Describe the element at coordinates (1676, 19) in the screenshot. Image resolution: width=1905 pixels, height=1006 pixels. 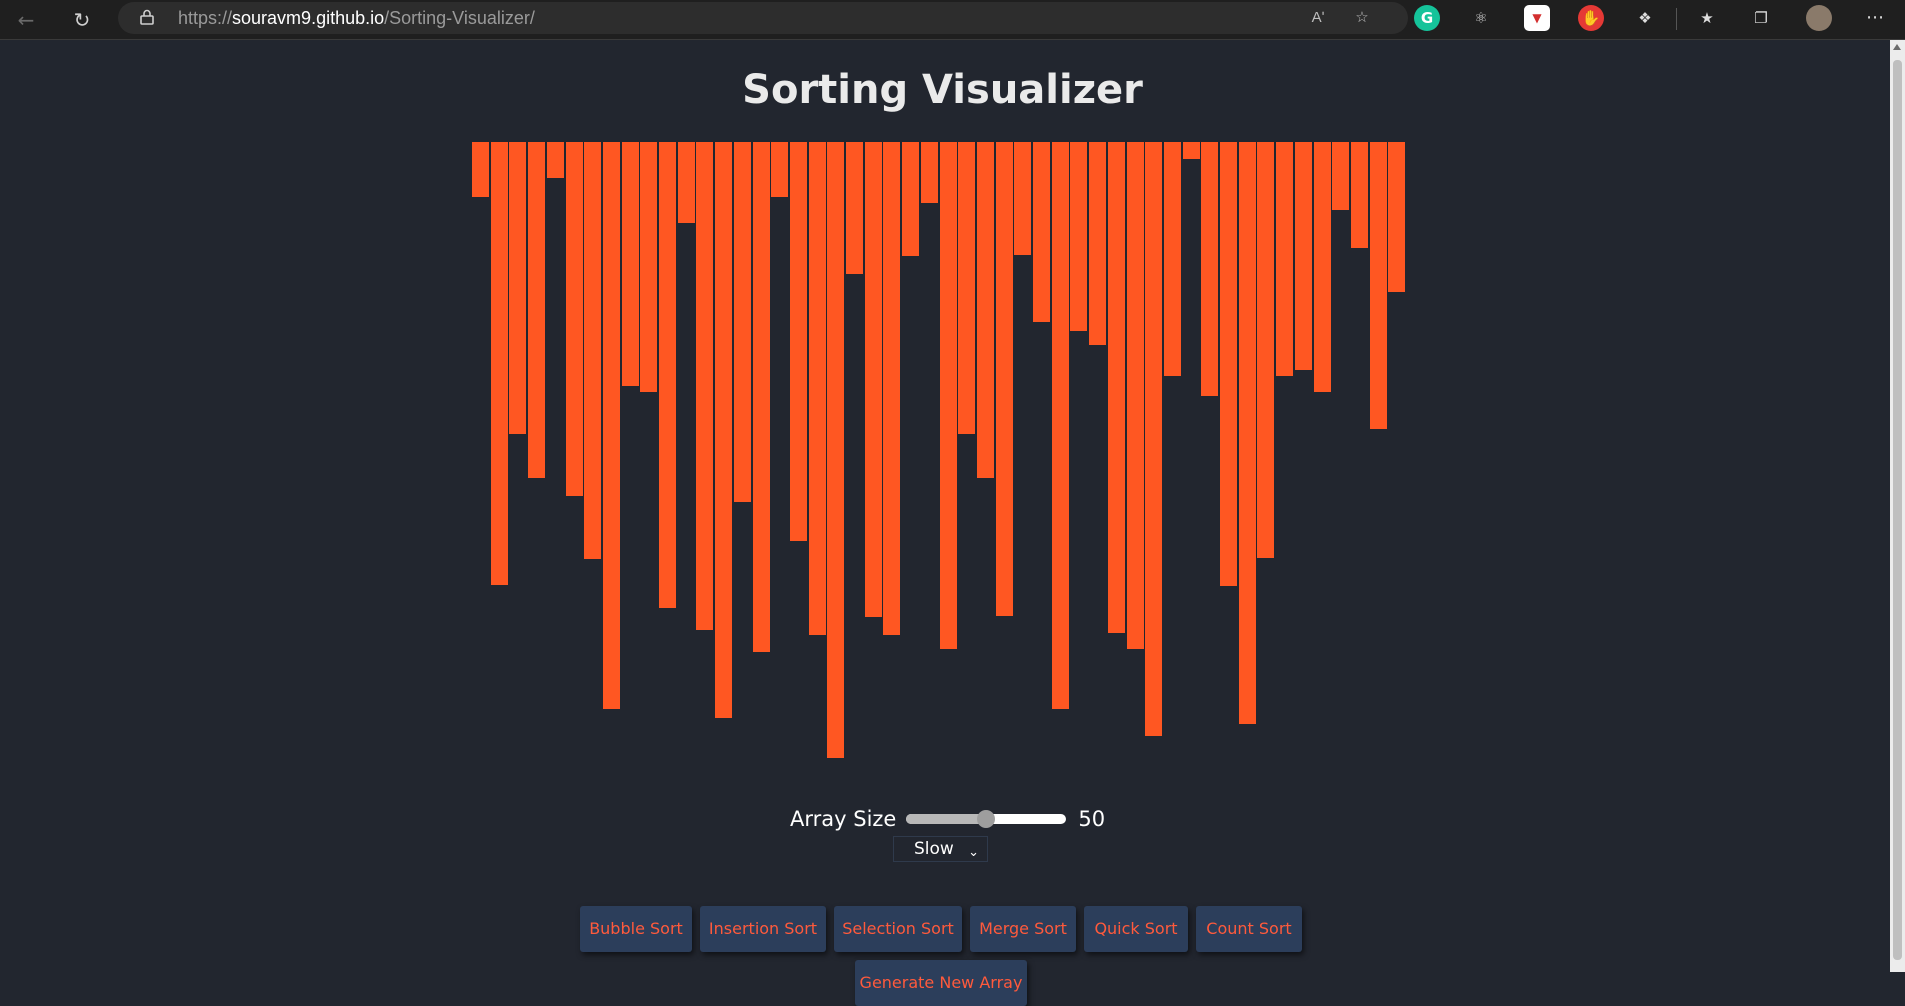
I see `toolbar-divider` at that location.